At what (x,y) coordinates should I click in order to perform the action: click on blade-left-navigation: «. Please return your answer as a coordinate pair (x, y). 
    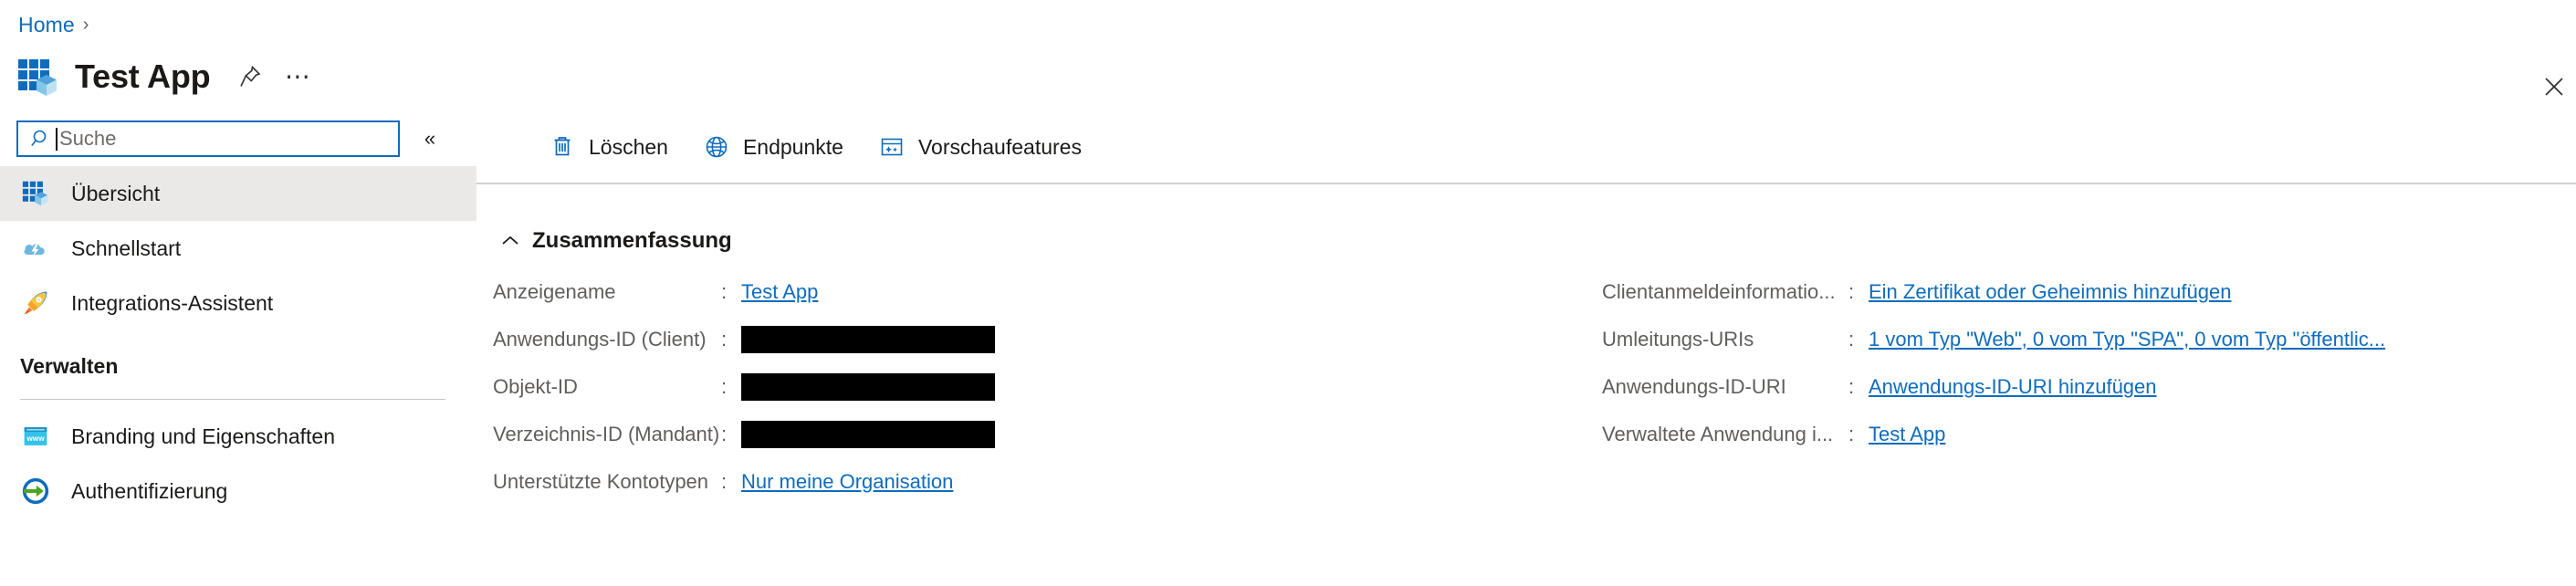
    Looking at the image, I should click on (238, 348).